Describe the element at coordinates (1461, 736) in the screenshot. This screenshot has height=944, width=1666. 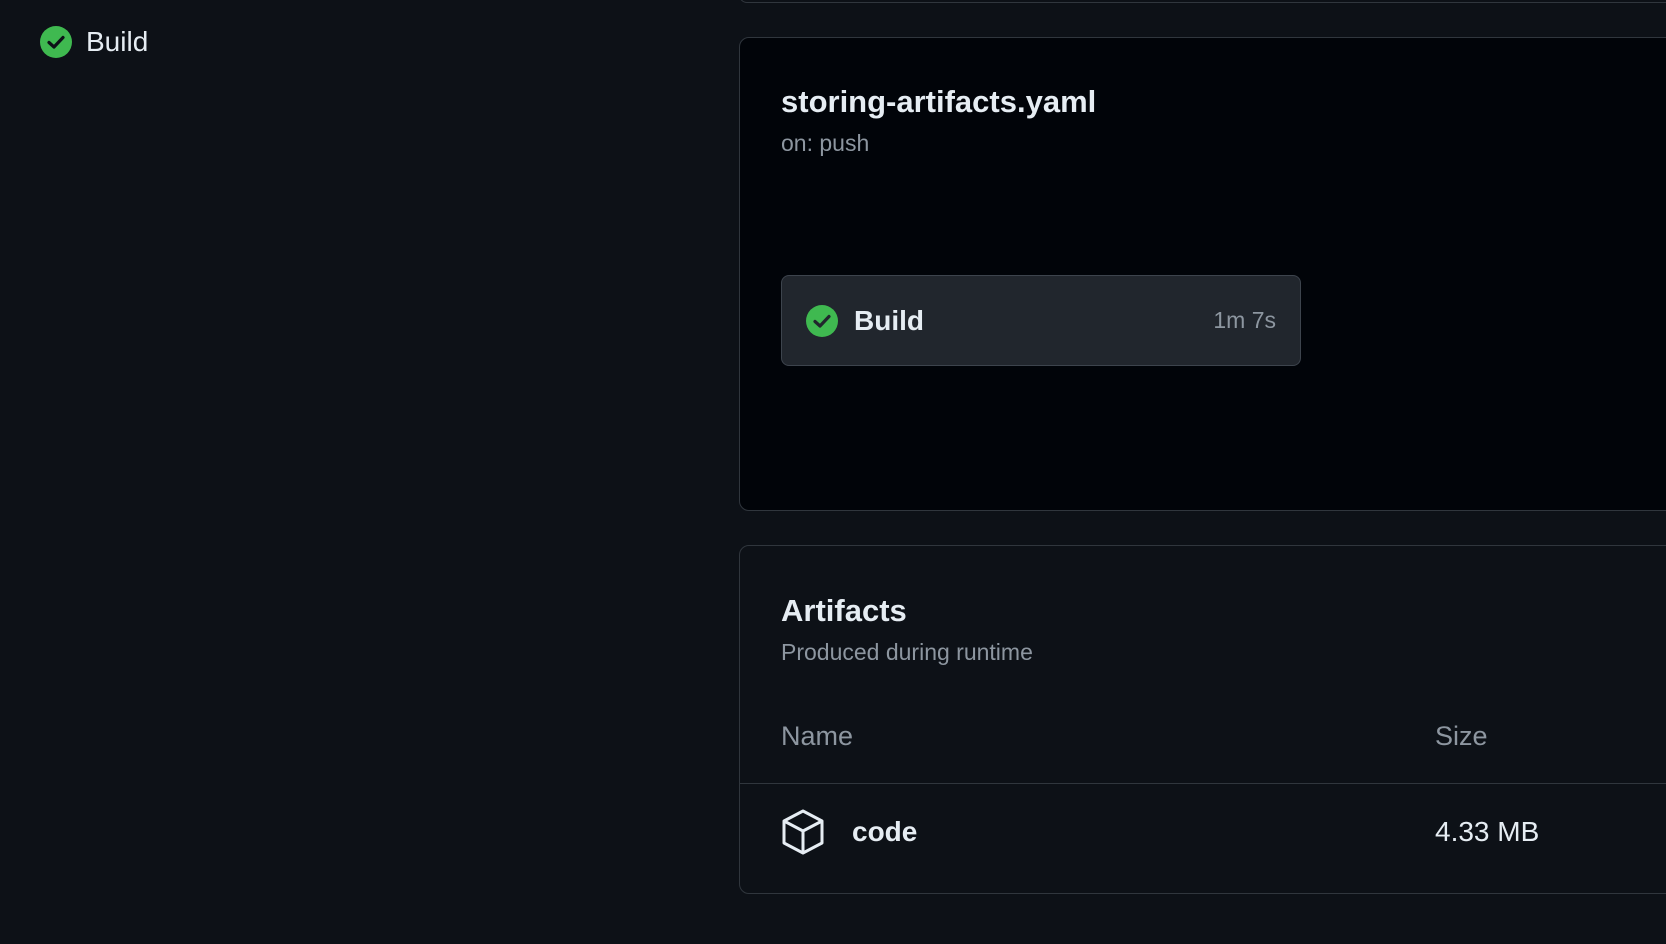
I see `column-header-size: Size` at that location.